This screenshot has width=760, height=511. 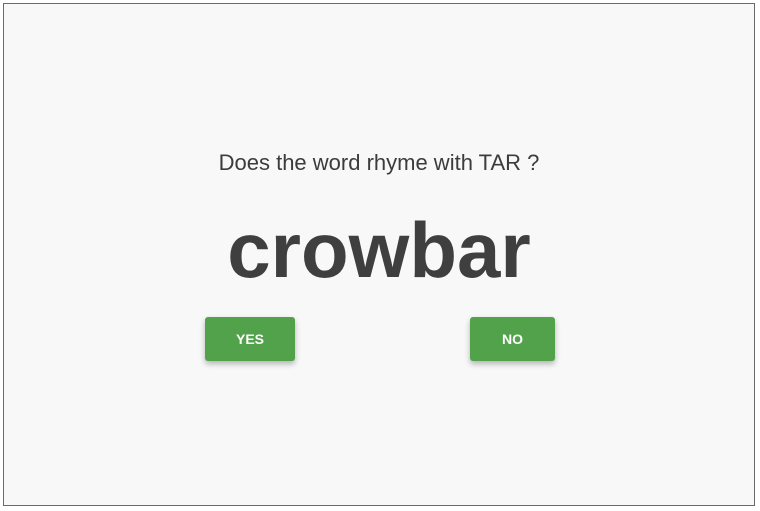 I want to click on rhyme-question: Does the word rhyme with TAR ?, so click(x=379, y=162).